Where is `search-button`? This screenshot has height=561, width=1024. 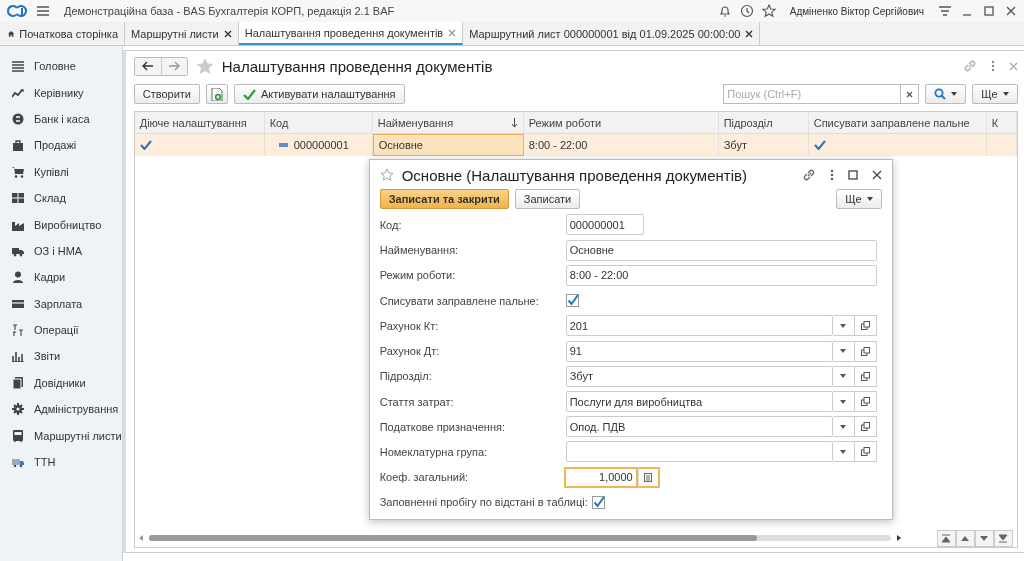 search-button is located at coordinates (946, 94).